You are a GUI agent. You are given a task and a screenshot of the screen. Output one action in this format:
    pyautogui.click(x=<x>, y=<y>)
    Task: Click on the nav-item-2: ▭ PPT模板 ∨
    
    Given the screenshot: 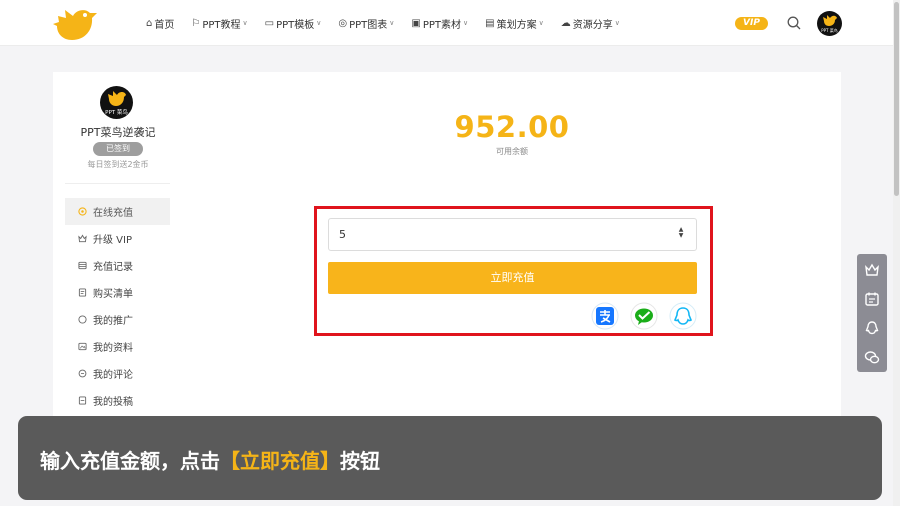 What is the action you would take?
    pyautogui.click(x=293, y=23)
    